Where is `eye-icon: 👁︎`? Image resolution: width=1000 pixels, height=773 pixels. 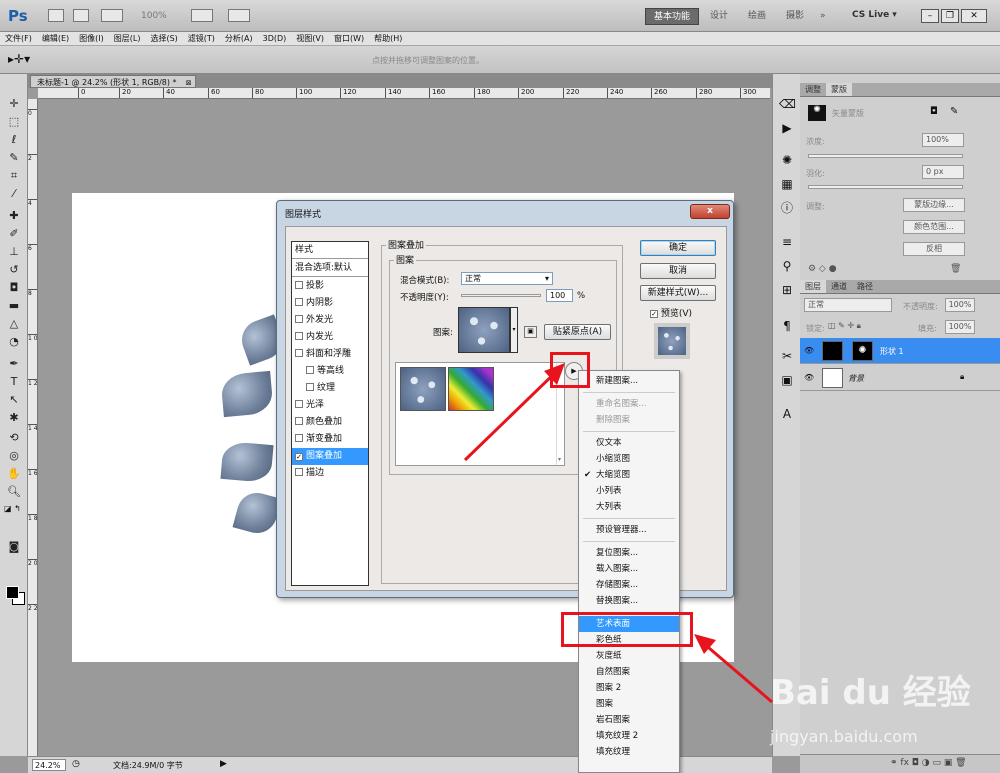 eye-icon: 👁︎ is located at coordinates (809, 350).